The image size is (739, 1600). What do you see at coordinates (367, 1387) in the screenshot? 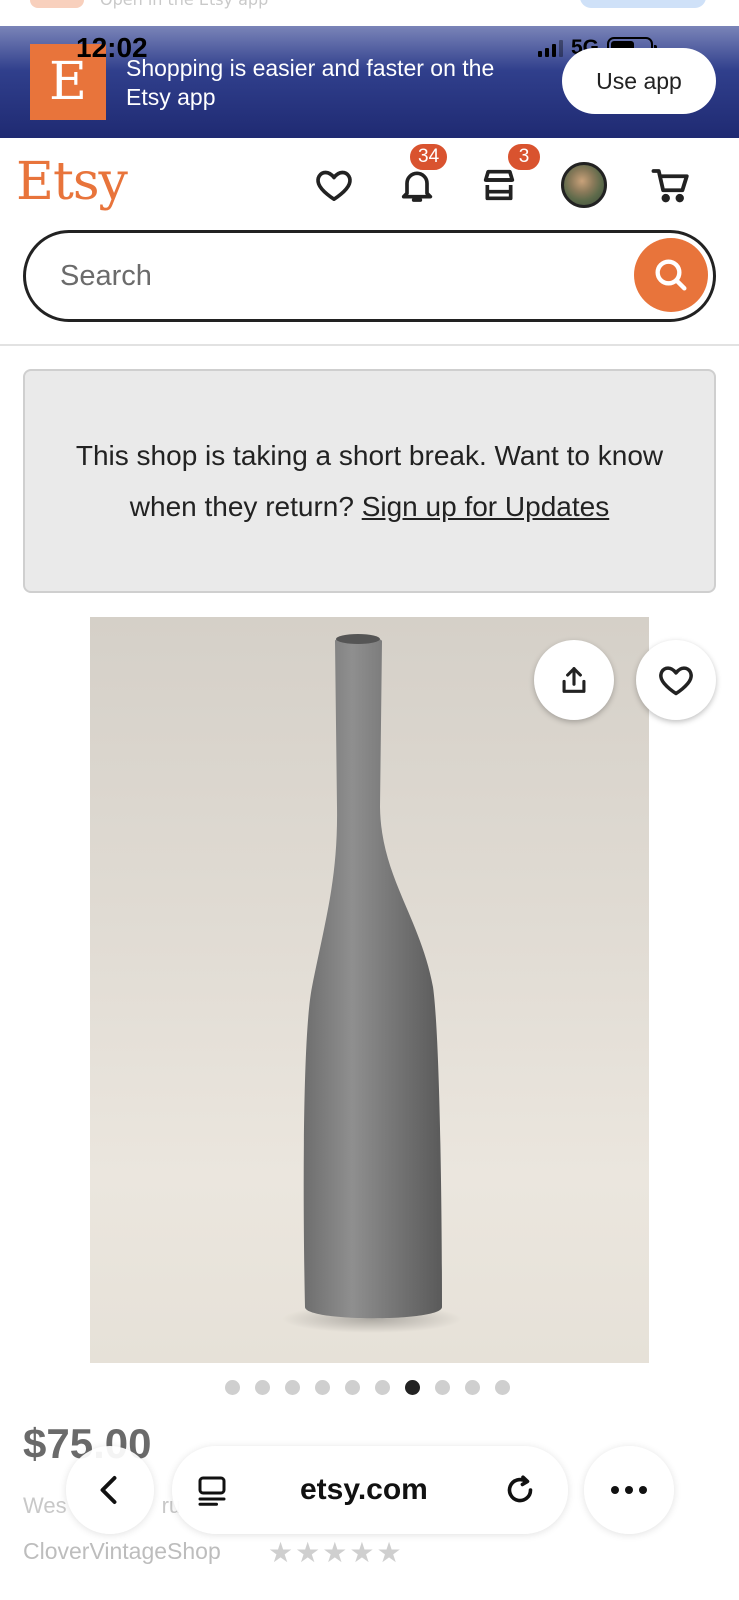
I see `carousel-dots` at bounding box center [367, 1387].